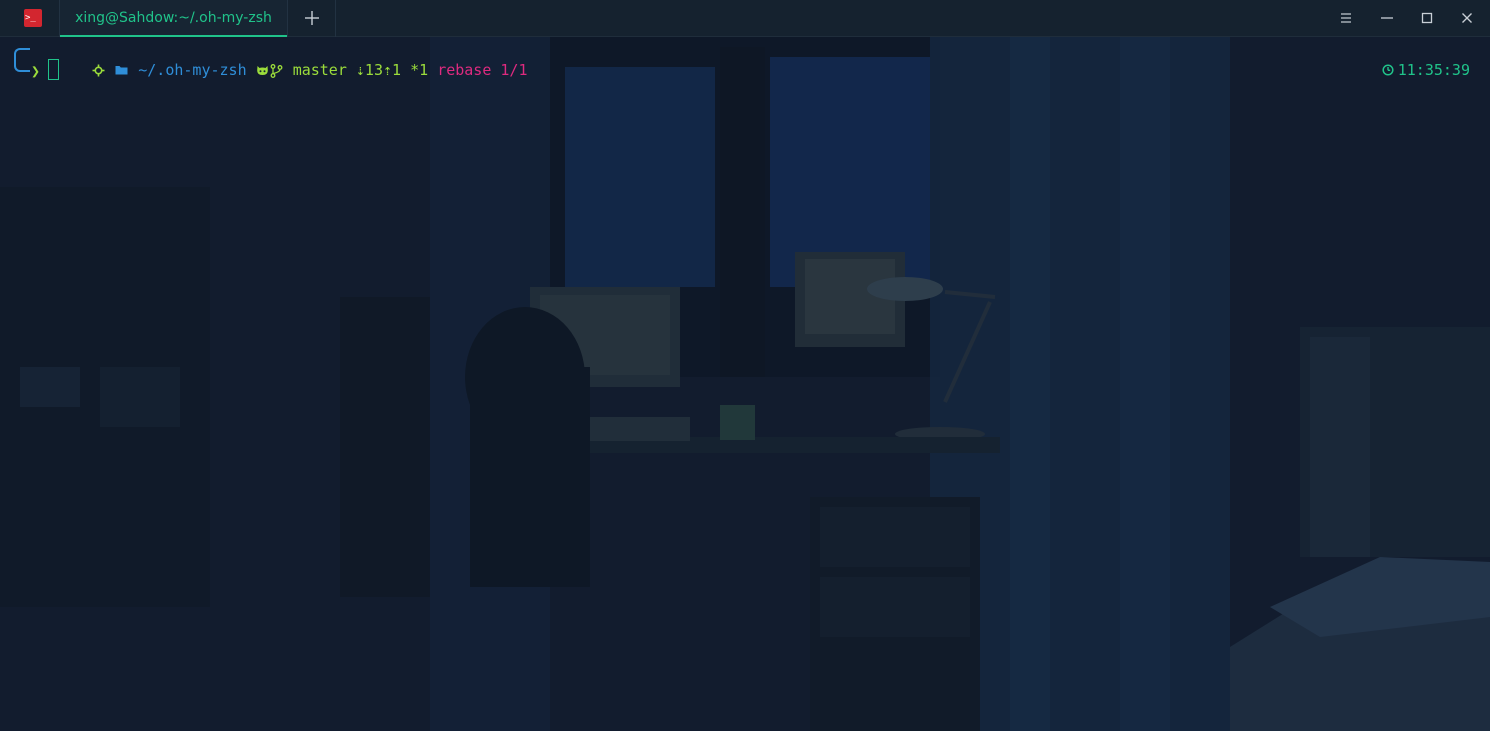 The width and height of the screenshot is (1490, 731). I want to click on clock-segment: 11:35:39, so click(1399, 70).